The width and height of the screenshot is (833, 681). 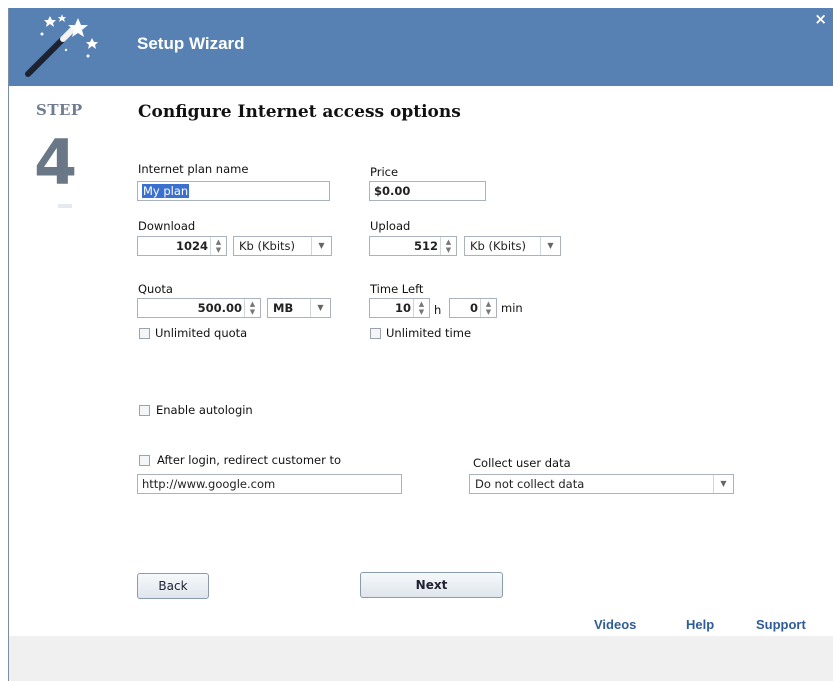 I want to click on minutes-spin-arrows-icon: ▲ ▼, so click(x=488, y=308).